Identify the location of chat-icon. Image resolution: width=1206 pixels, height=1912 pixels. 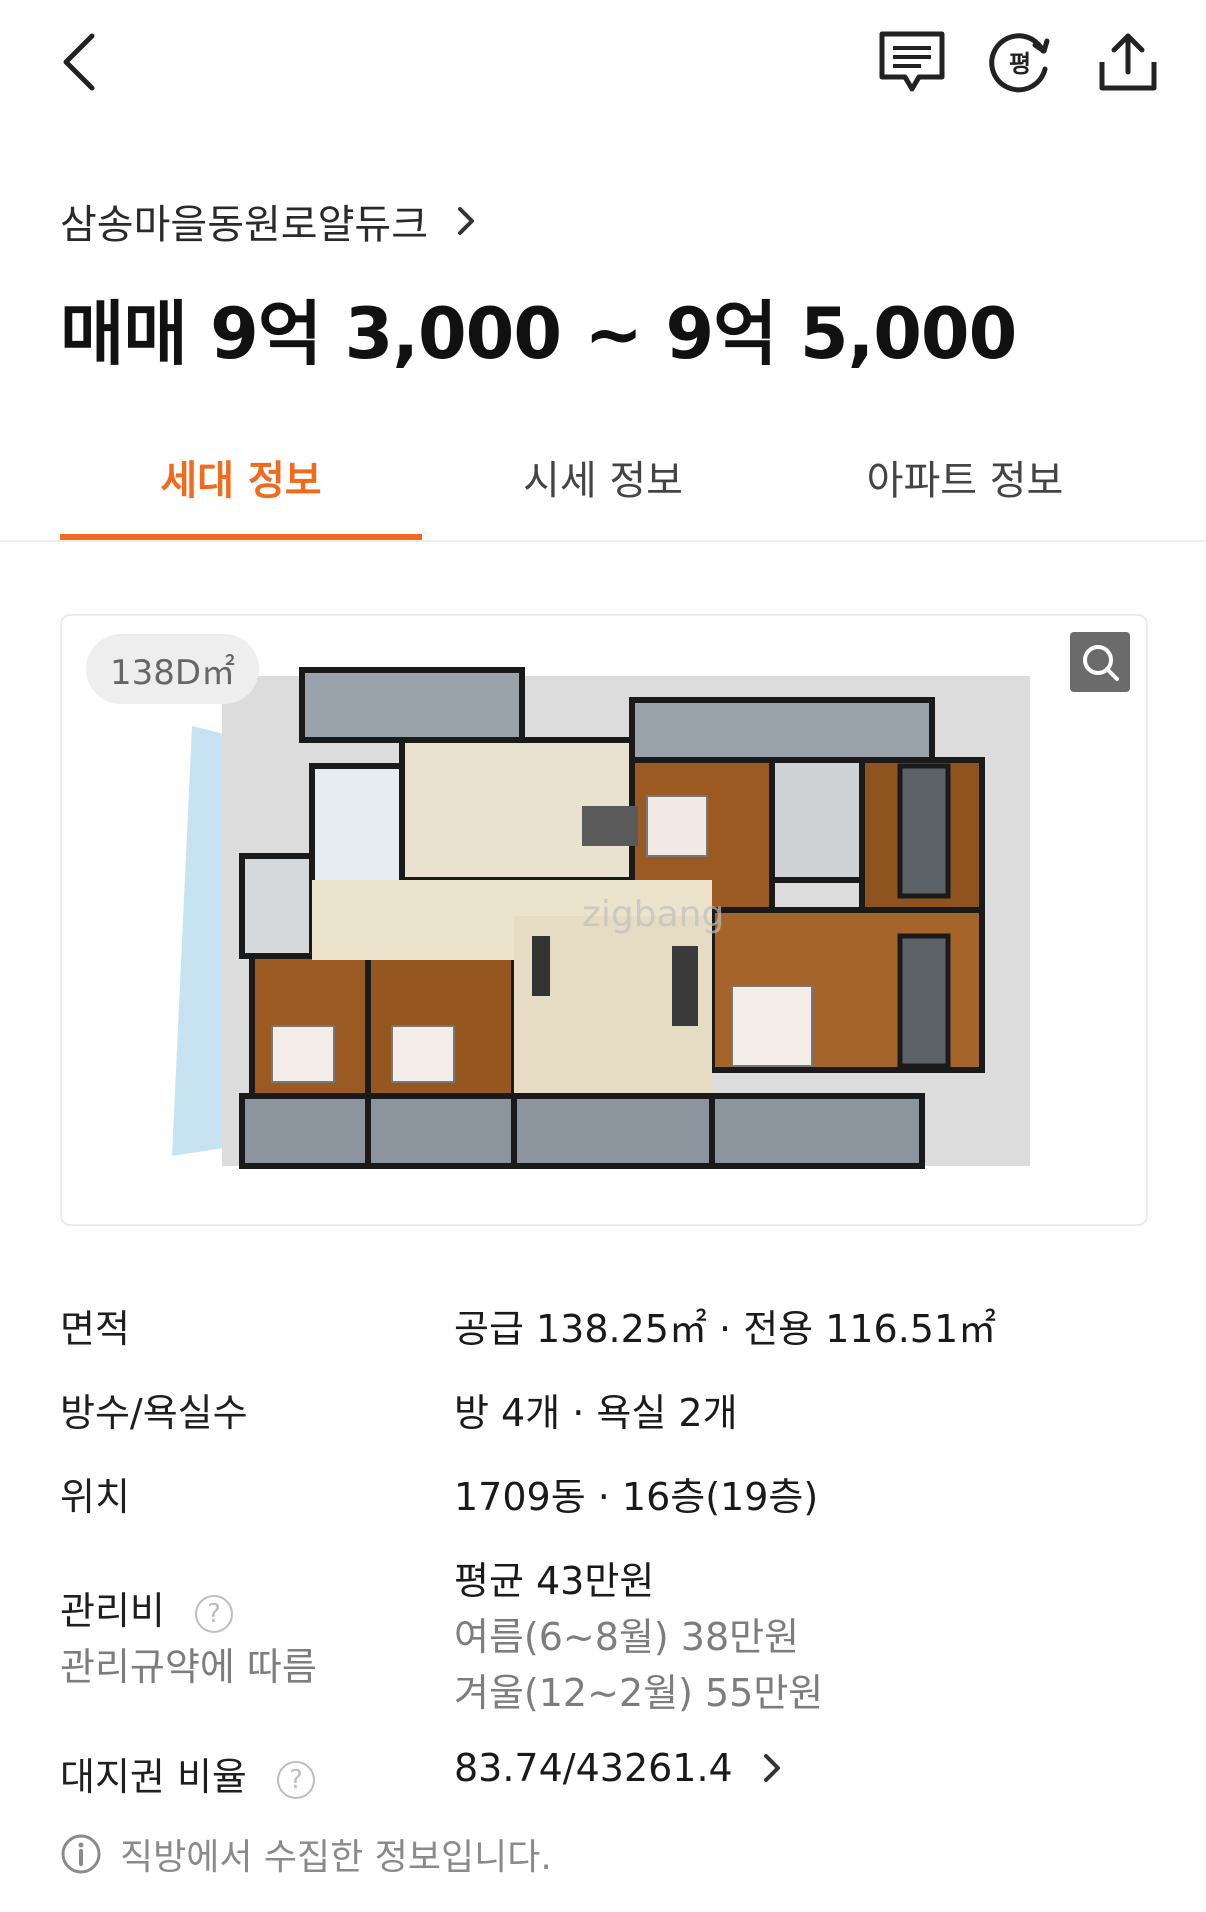
(912, 61).